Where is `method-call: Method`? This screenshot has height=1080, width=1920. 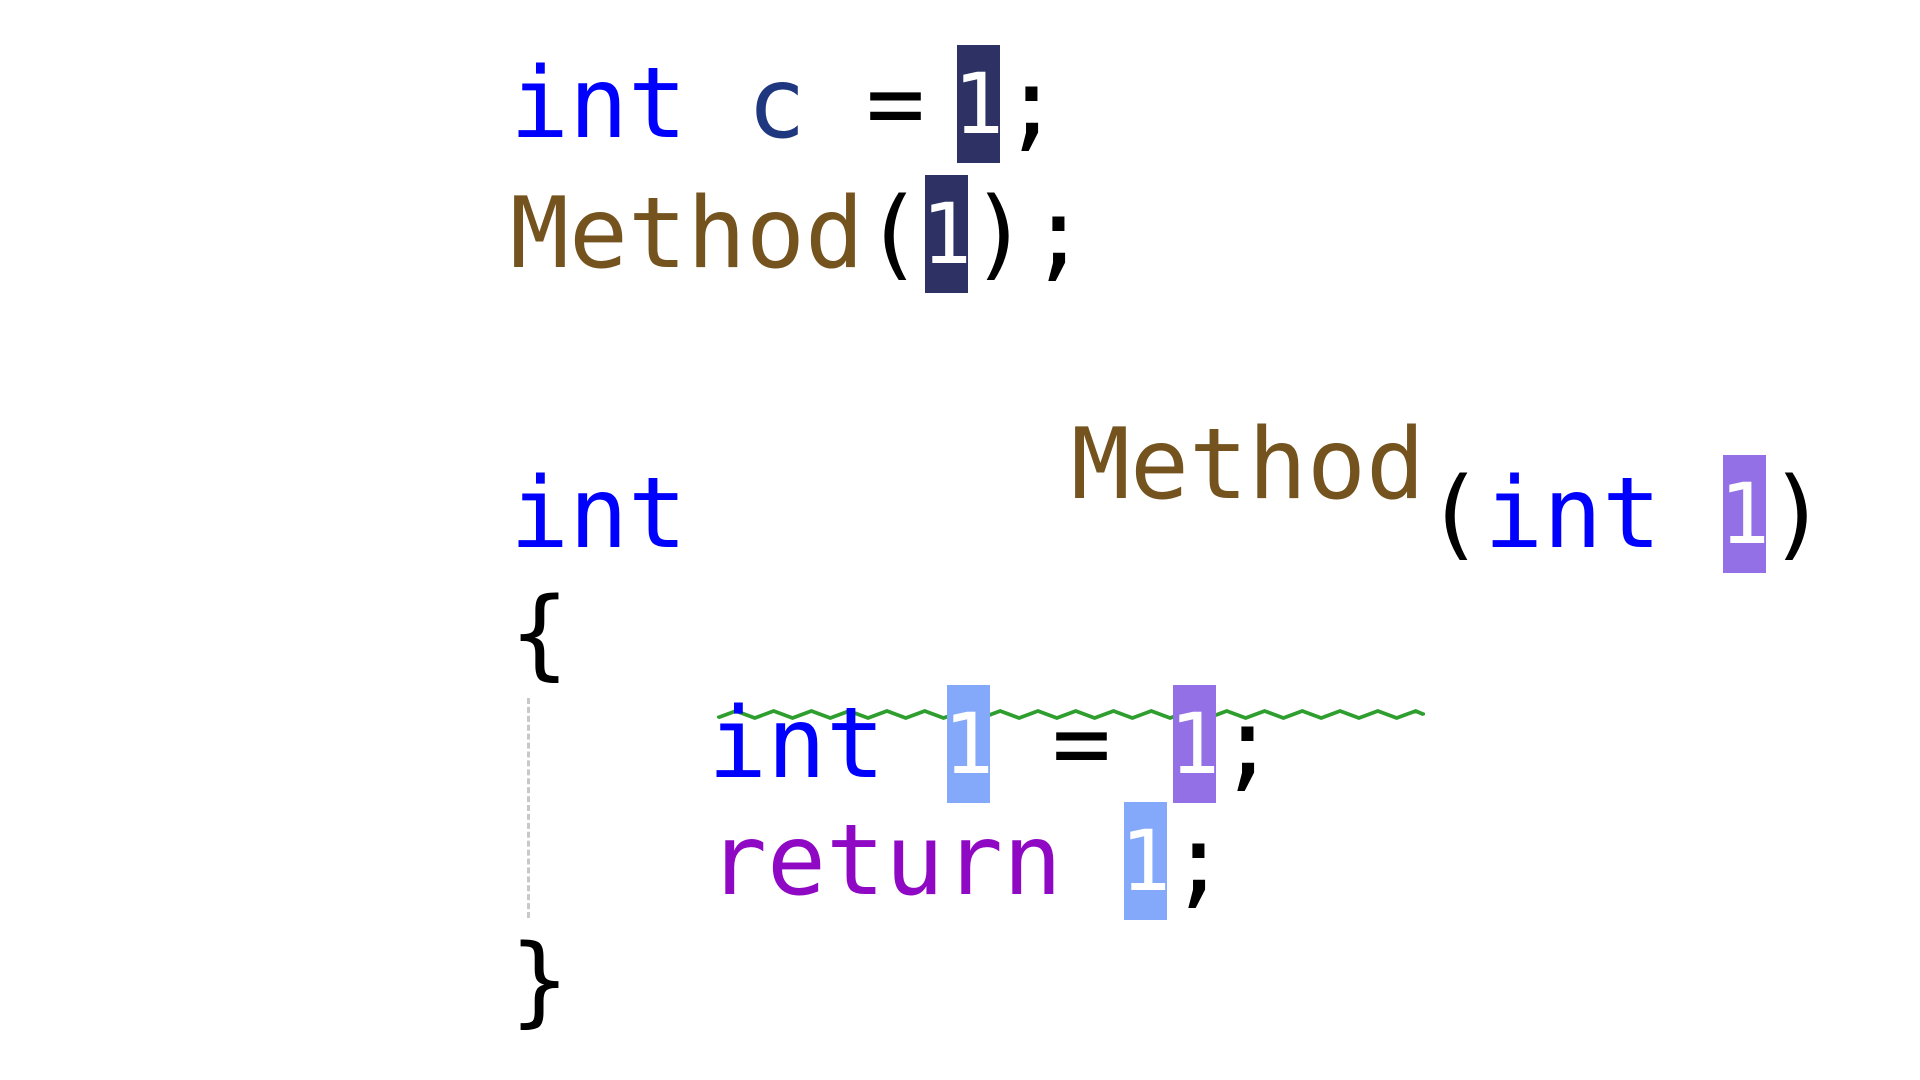 method-call: Method is located at coordinates (687, 234).